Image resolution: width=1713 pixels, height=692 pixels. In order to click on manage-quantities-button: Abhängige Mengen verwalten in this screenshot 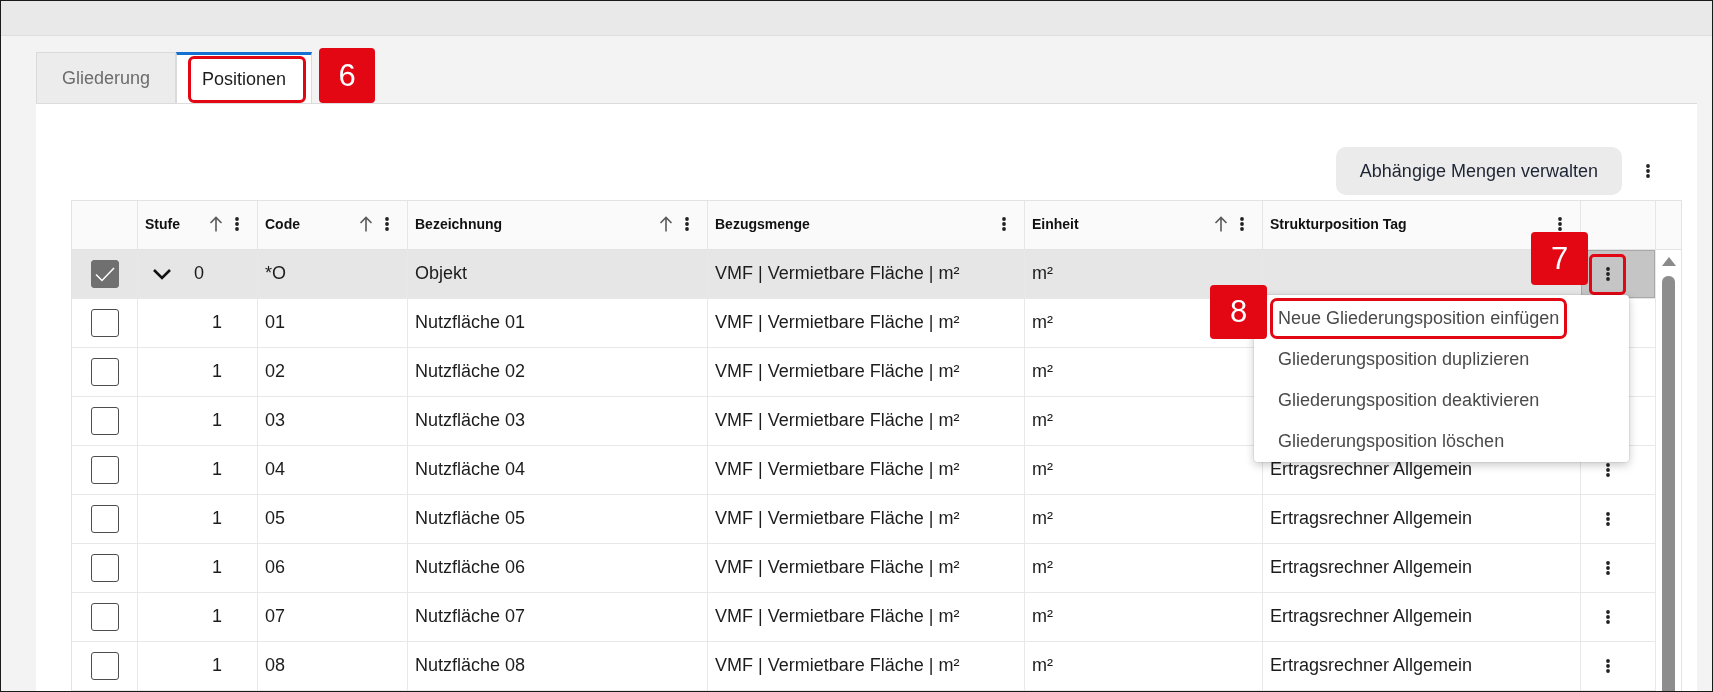, I will do `click(1478, 171)`.